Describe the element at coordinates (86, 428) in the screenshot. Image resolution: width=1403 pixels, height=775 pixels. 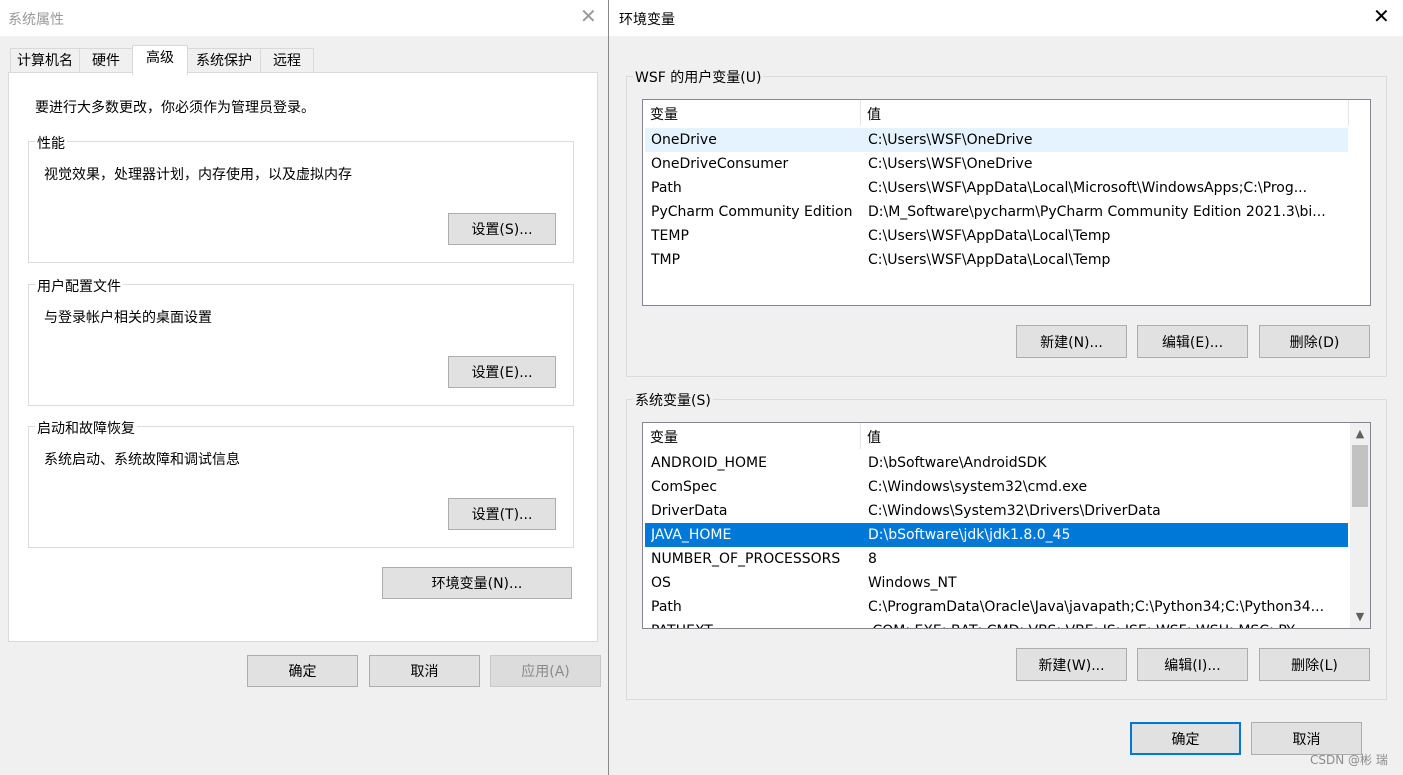
I see `group-title: 启动和故障恢复` at that location.